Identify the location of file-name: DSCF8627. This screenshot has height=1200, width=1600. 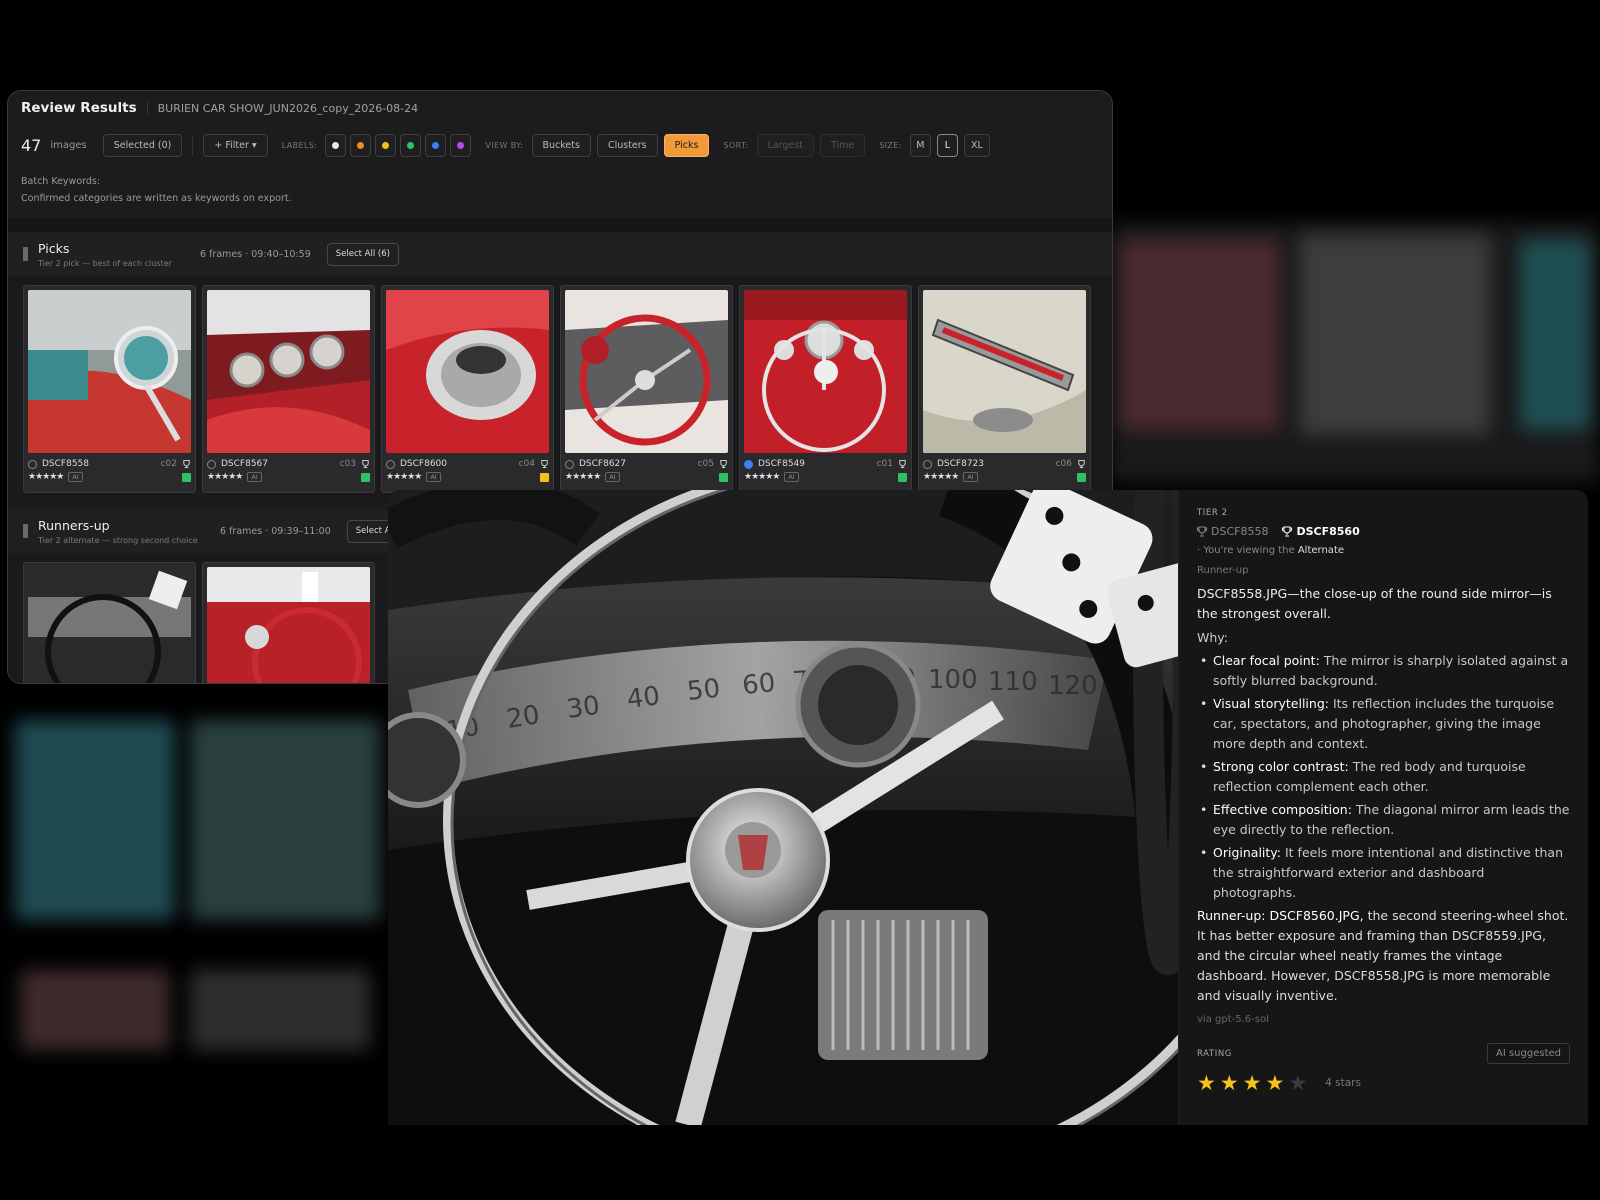
(603, 464).